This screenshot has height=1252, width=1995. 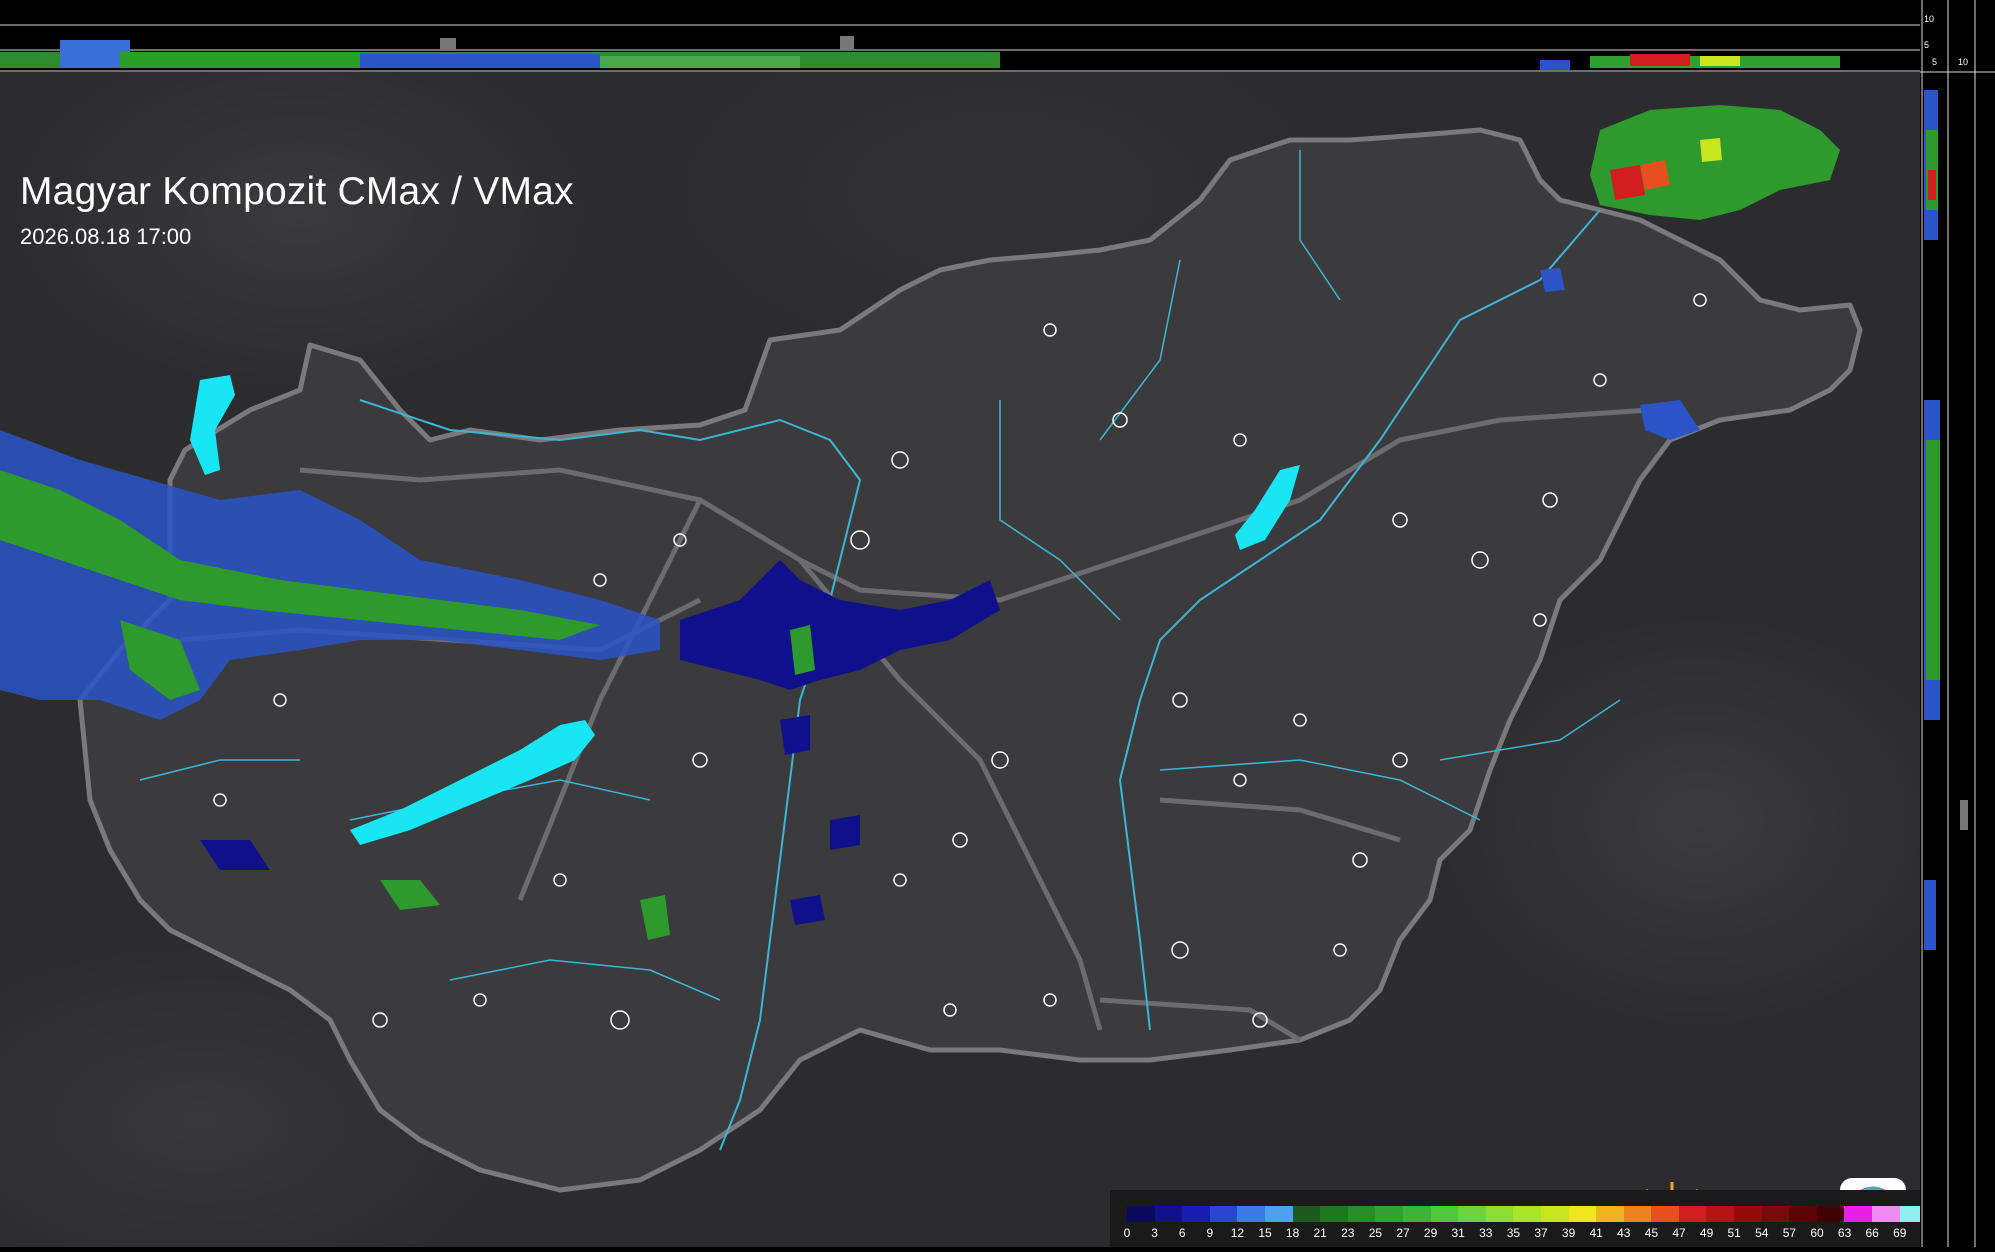 What do you see at coordinates (1513, 1233) in the screenshot?
I see `legend-label: 35` at bounding box center [1513, 1233].